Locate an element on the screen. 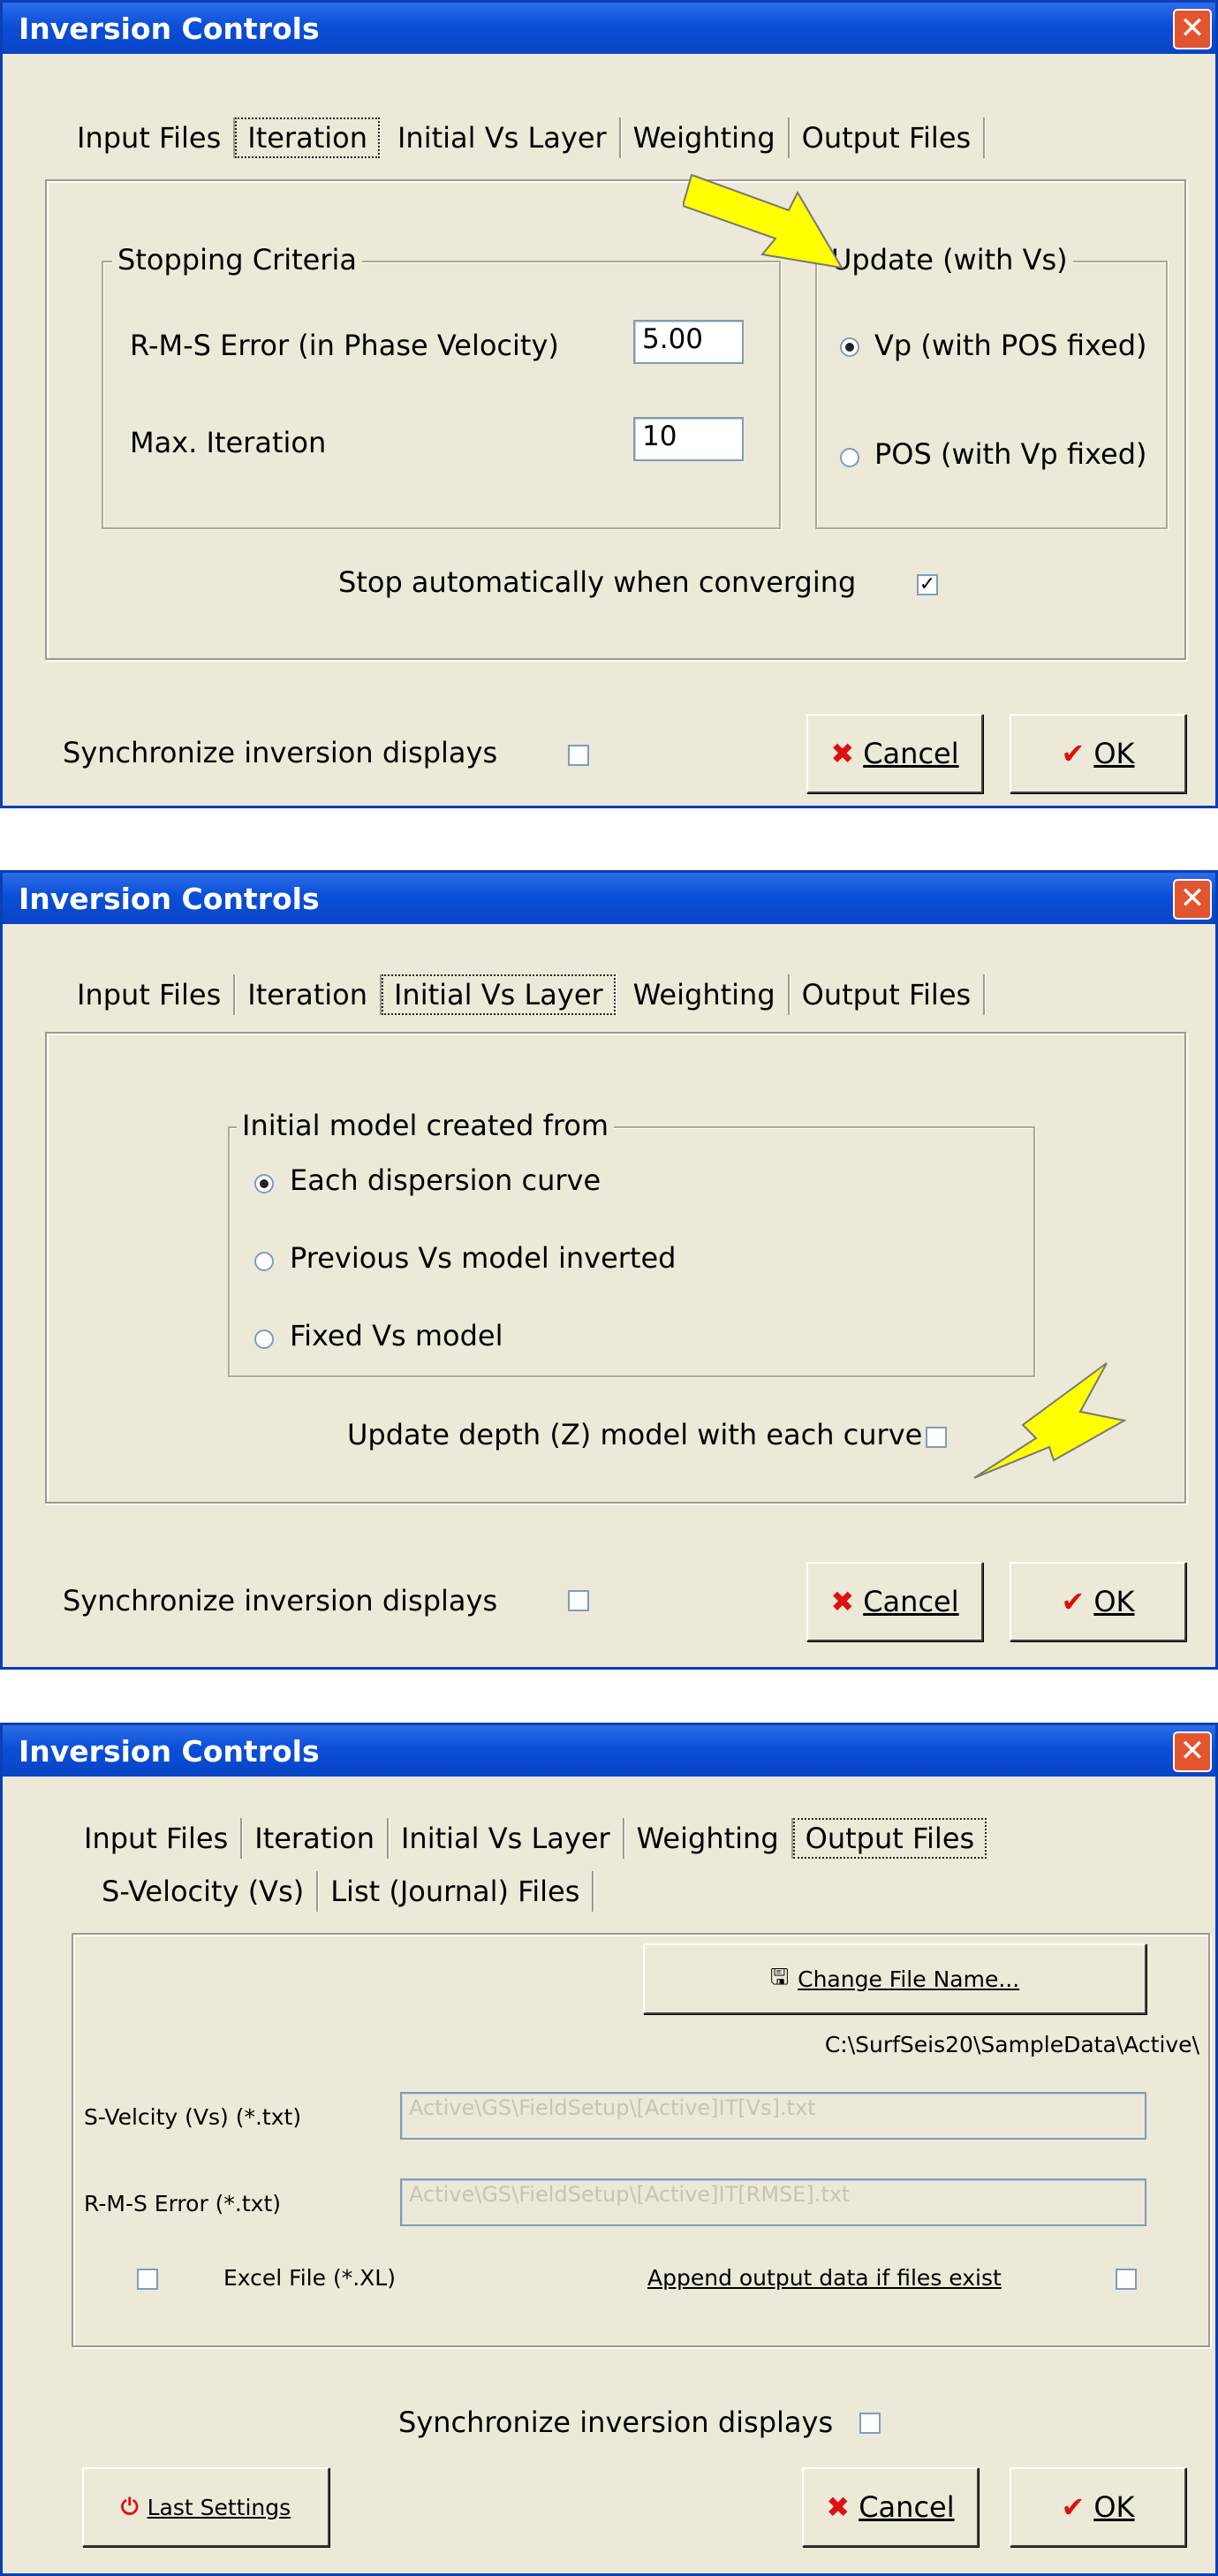 This screenshot has width=1218, height=2576. max-iteration-input: 10 is located at coordinates (688, 439).